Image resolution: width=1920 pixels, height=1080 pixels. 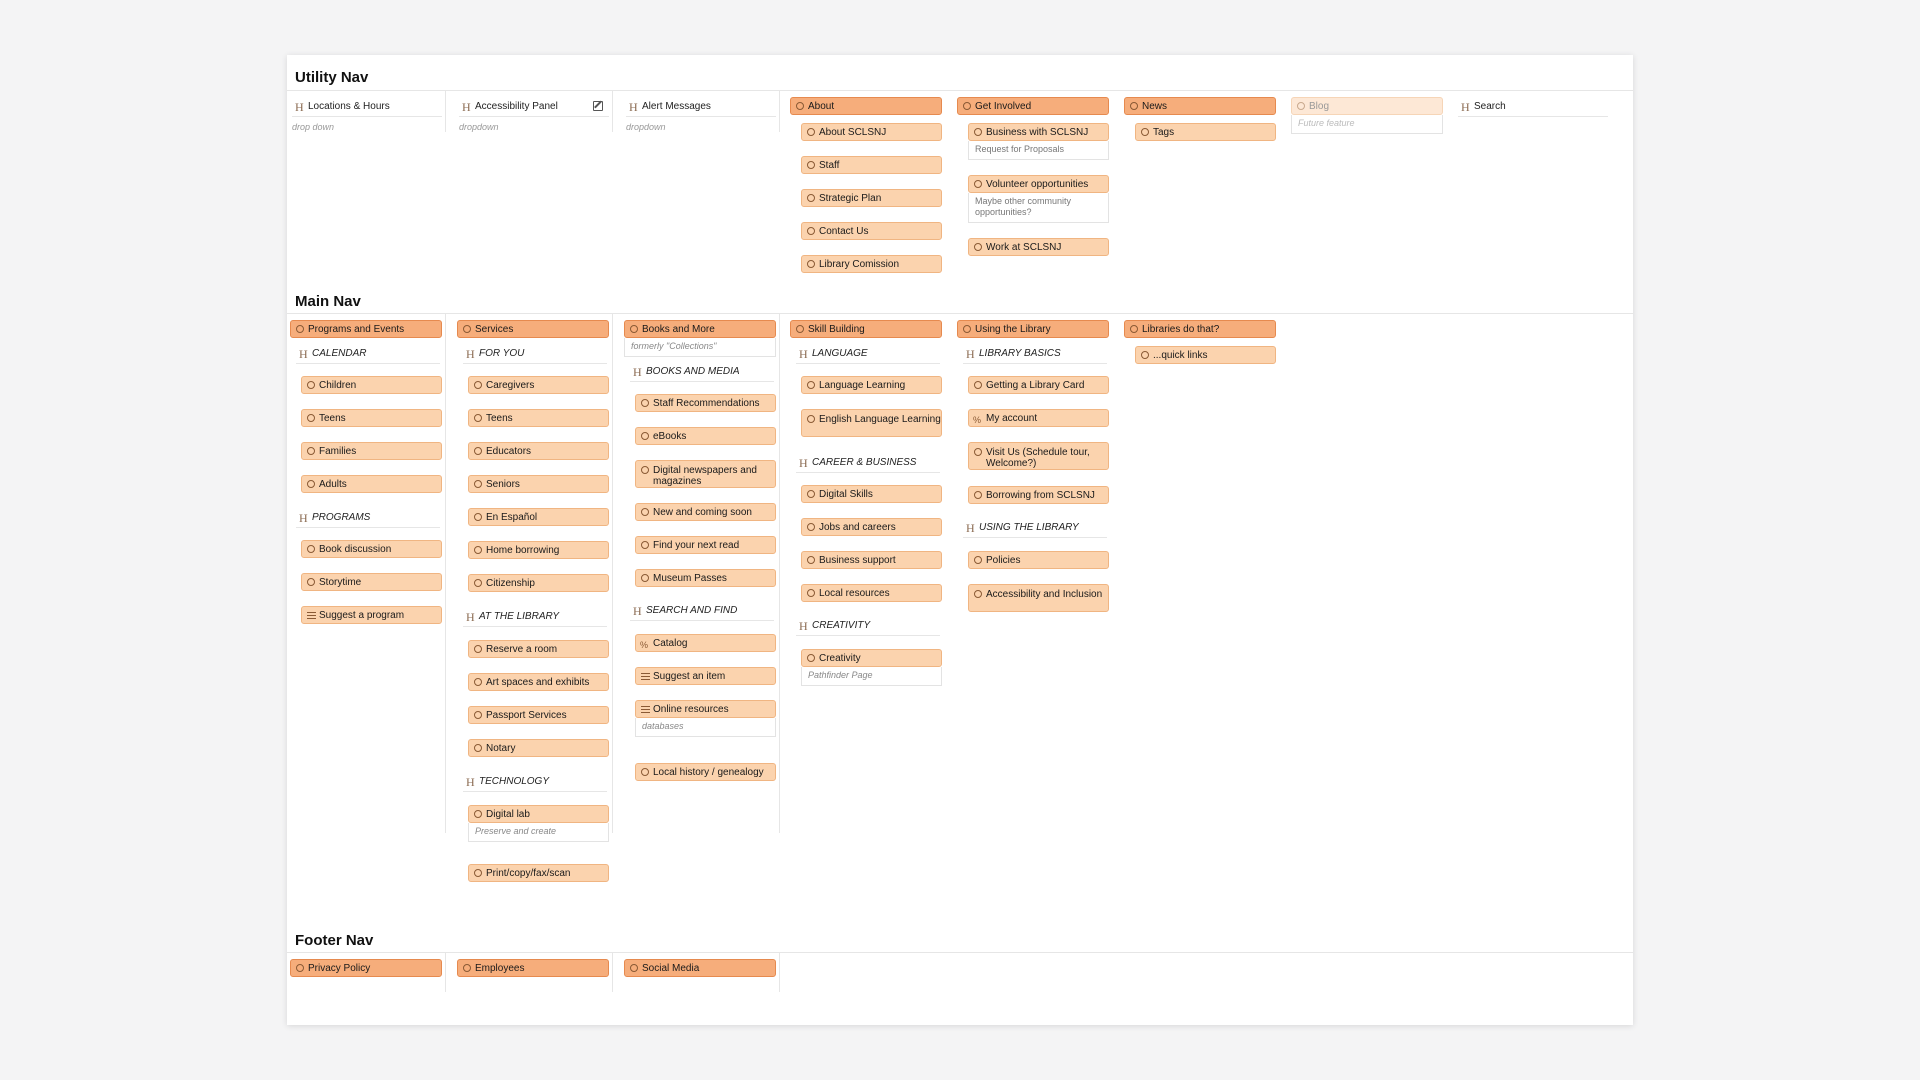 What do you see at coordinates (700, 338) in the screenshot?
I see `main-books-and-more: Books and More formerly "Collections"` at bounding box center [700, 338].